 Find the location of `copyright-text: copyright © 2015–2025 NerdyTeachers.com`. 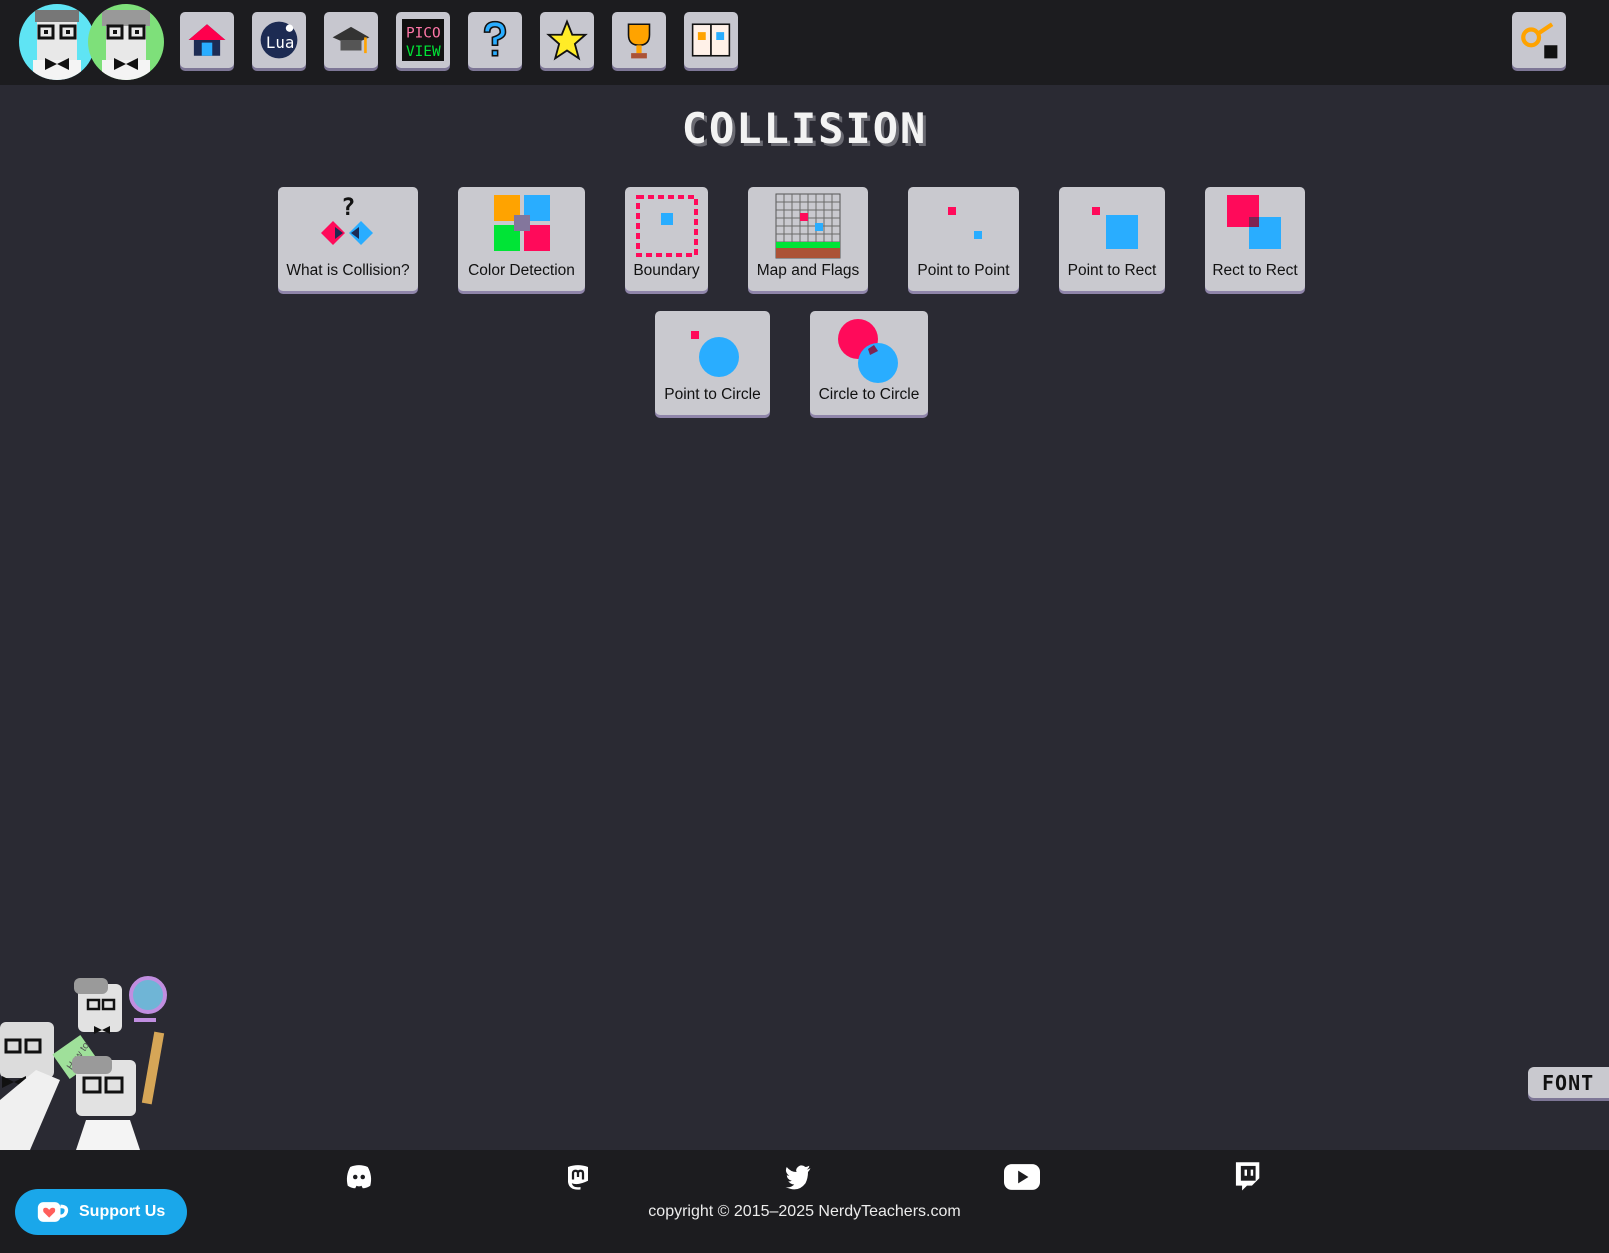

copyright-text: copyright © 2015–2025 NerdyTeachers.com is located at coordinates (804, 1211).